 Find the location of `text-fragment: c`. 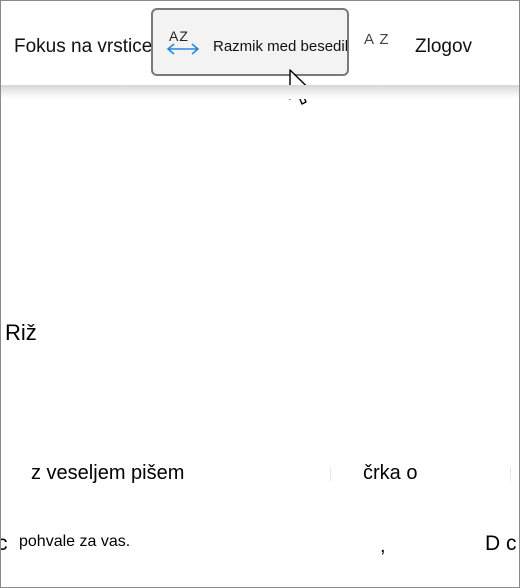

text-fragment: c is located at coordinates (4, 544).